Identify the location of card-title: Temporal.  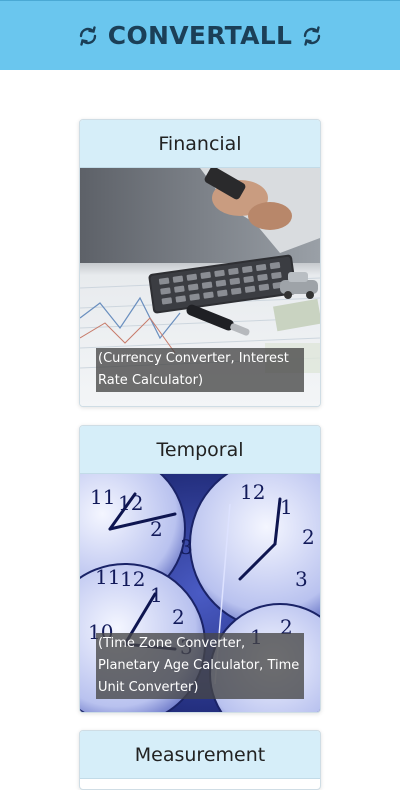
(200, 450).